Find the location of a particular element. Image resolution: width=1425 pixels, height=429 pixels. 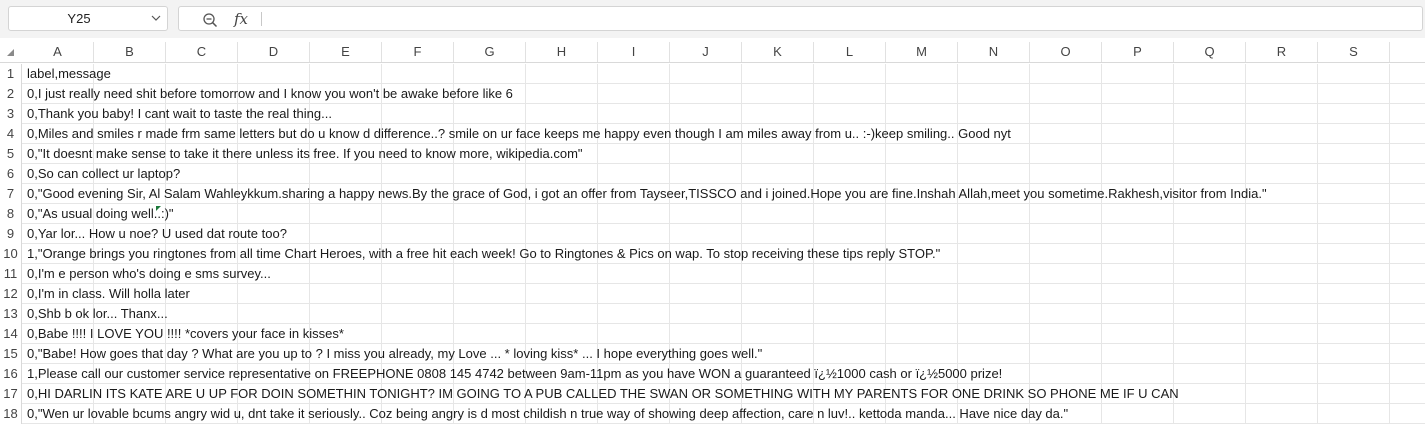

column-header-d: D is located at coordinates (274, 52).